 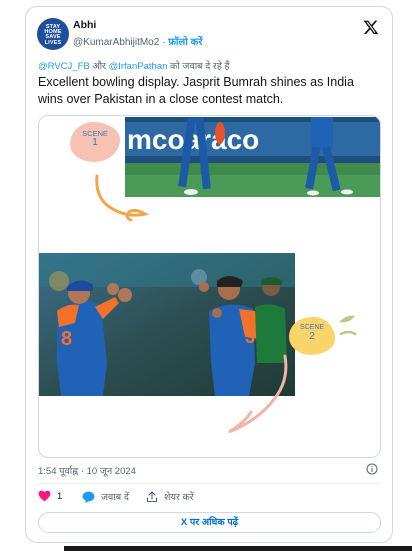 I want to click on leaf-doodle, so click(x=348, y=325).